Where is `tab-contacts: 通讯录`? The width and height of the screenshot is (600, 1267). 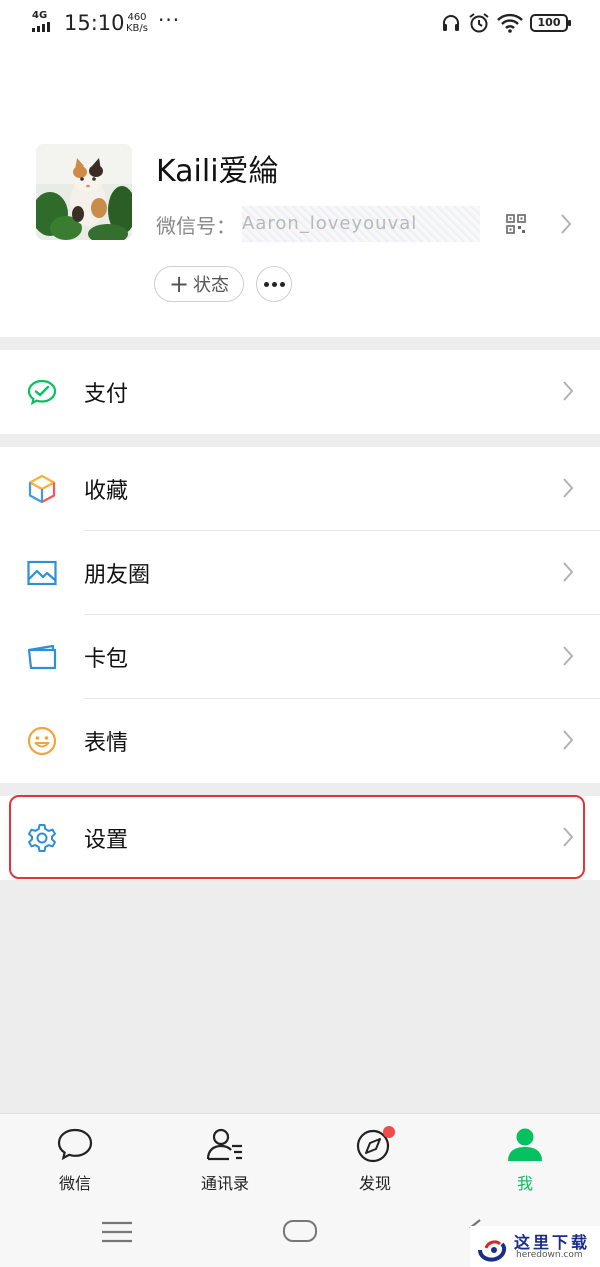 tab-contacts: 通讯录 is located at coordinates (225, 1161).